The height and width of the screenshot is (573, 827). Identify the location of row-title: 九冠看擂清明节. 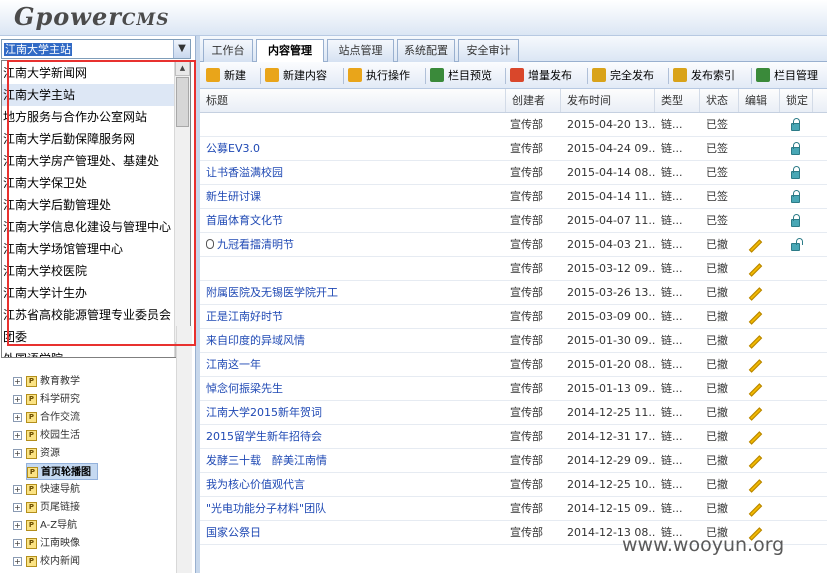
(348, 245).